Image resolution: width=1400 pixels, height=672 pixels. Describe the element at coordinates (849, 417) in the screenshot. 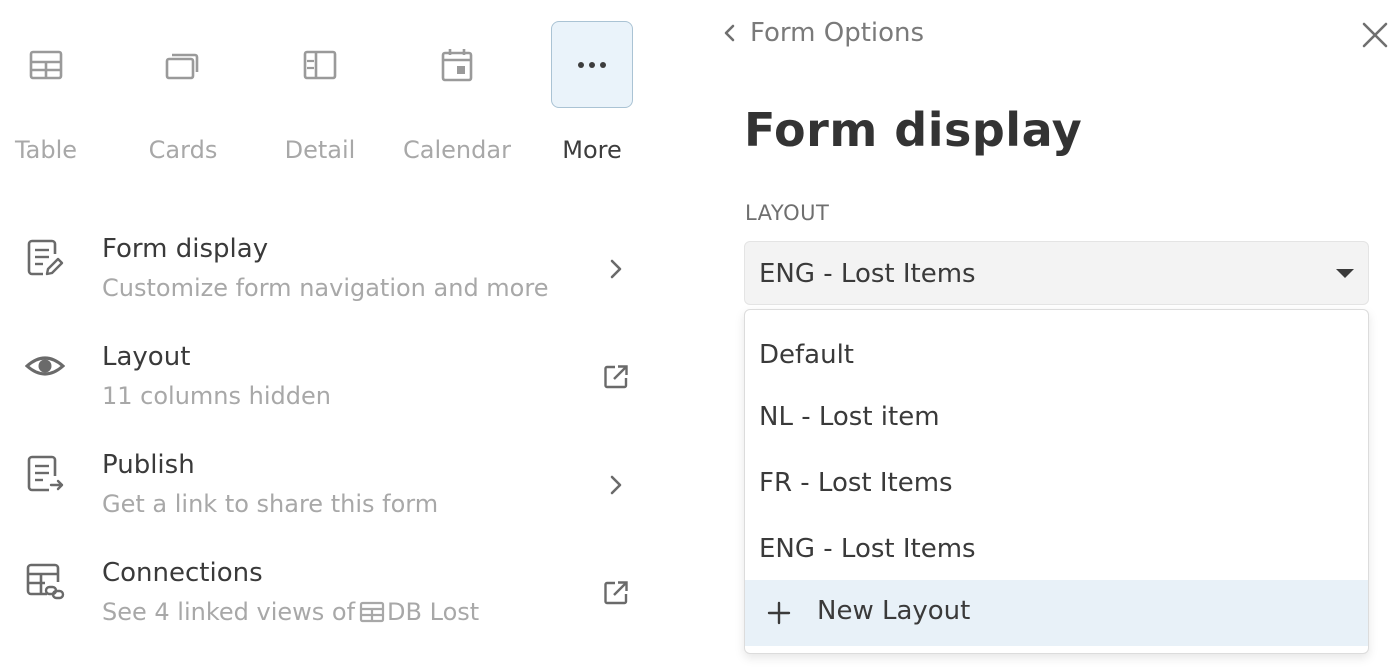

I see `option-label: NL - Lost item` at that location.